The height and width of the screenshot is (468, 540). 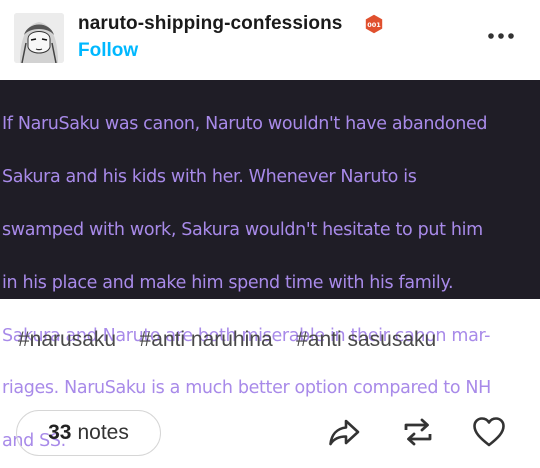 I want to click on hexagon-badge-icon: 001, so click(x=374, y=24).